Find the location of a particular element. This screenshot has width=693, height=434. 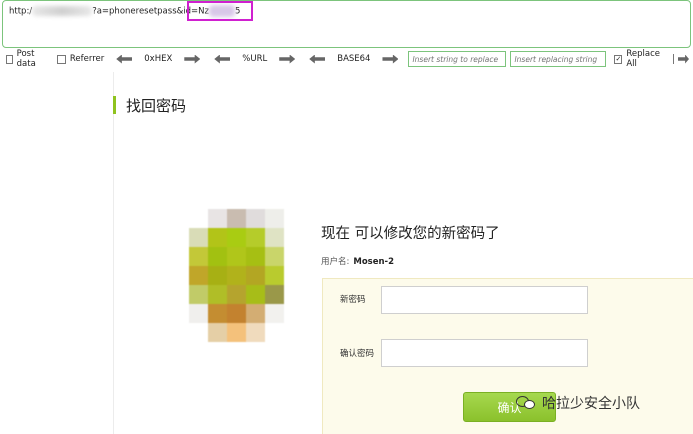

replace-all-toggle: ✓ Replace All is located at coordinates (637, 59).